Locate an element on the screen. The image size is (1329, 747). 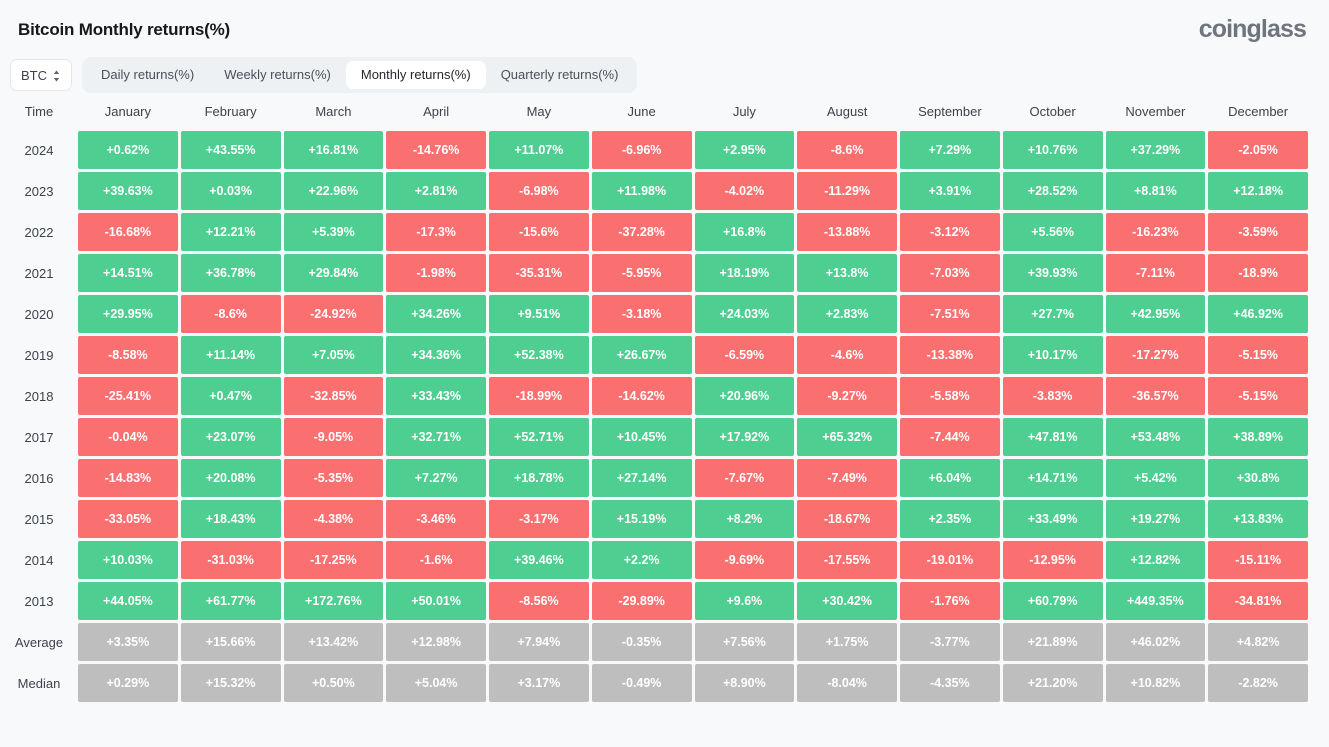
heatmap-cell: -3.18% is located at coordinates (641, 314).